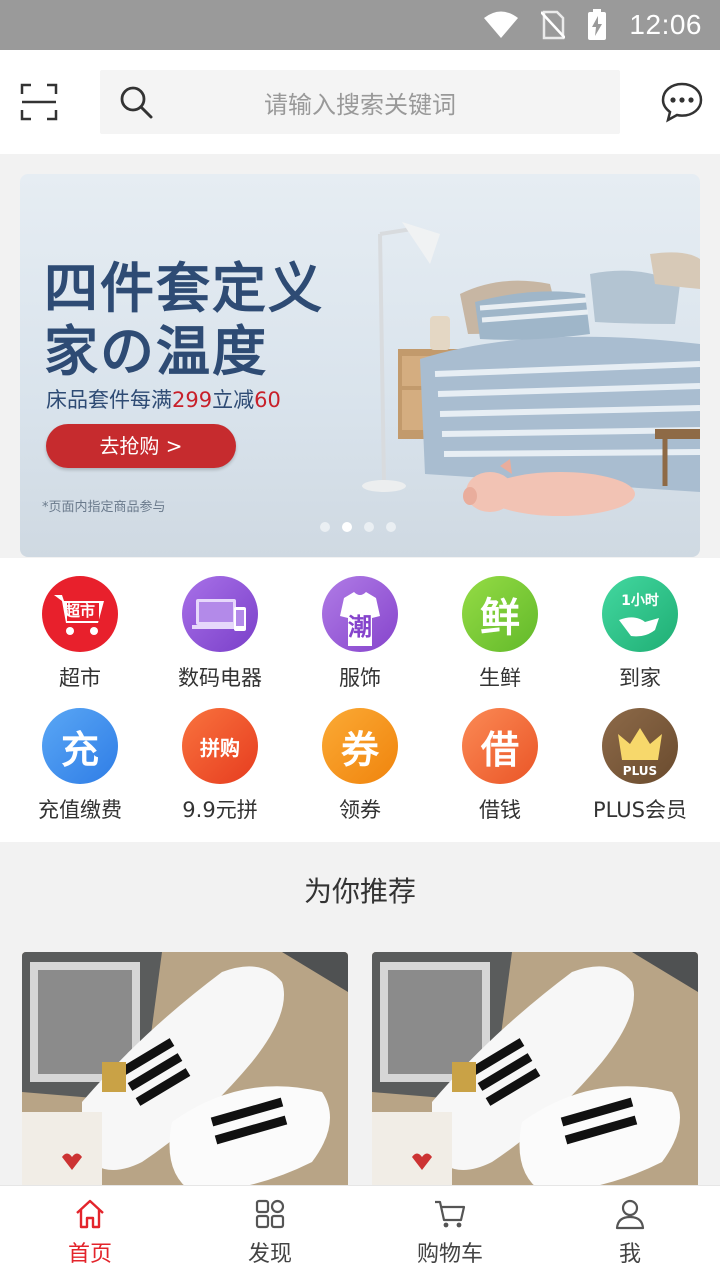  Describe the element at coordinates (640, 746) in the screenshot. I see `plus-member-crown-icon: PLUS` at that location.